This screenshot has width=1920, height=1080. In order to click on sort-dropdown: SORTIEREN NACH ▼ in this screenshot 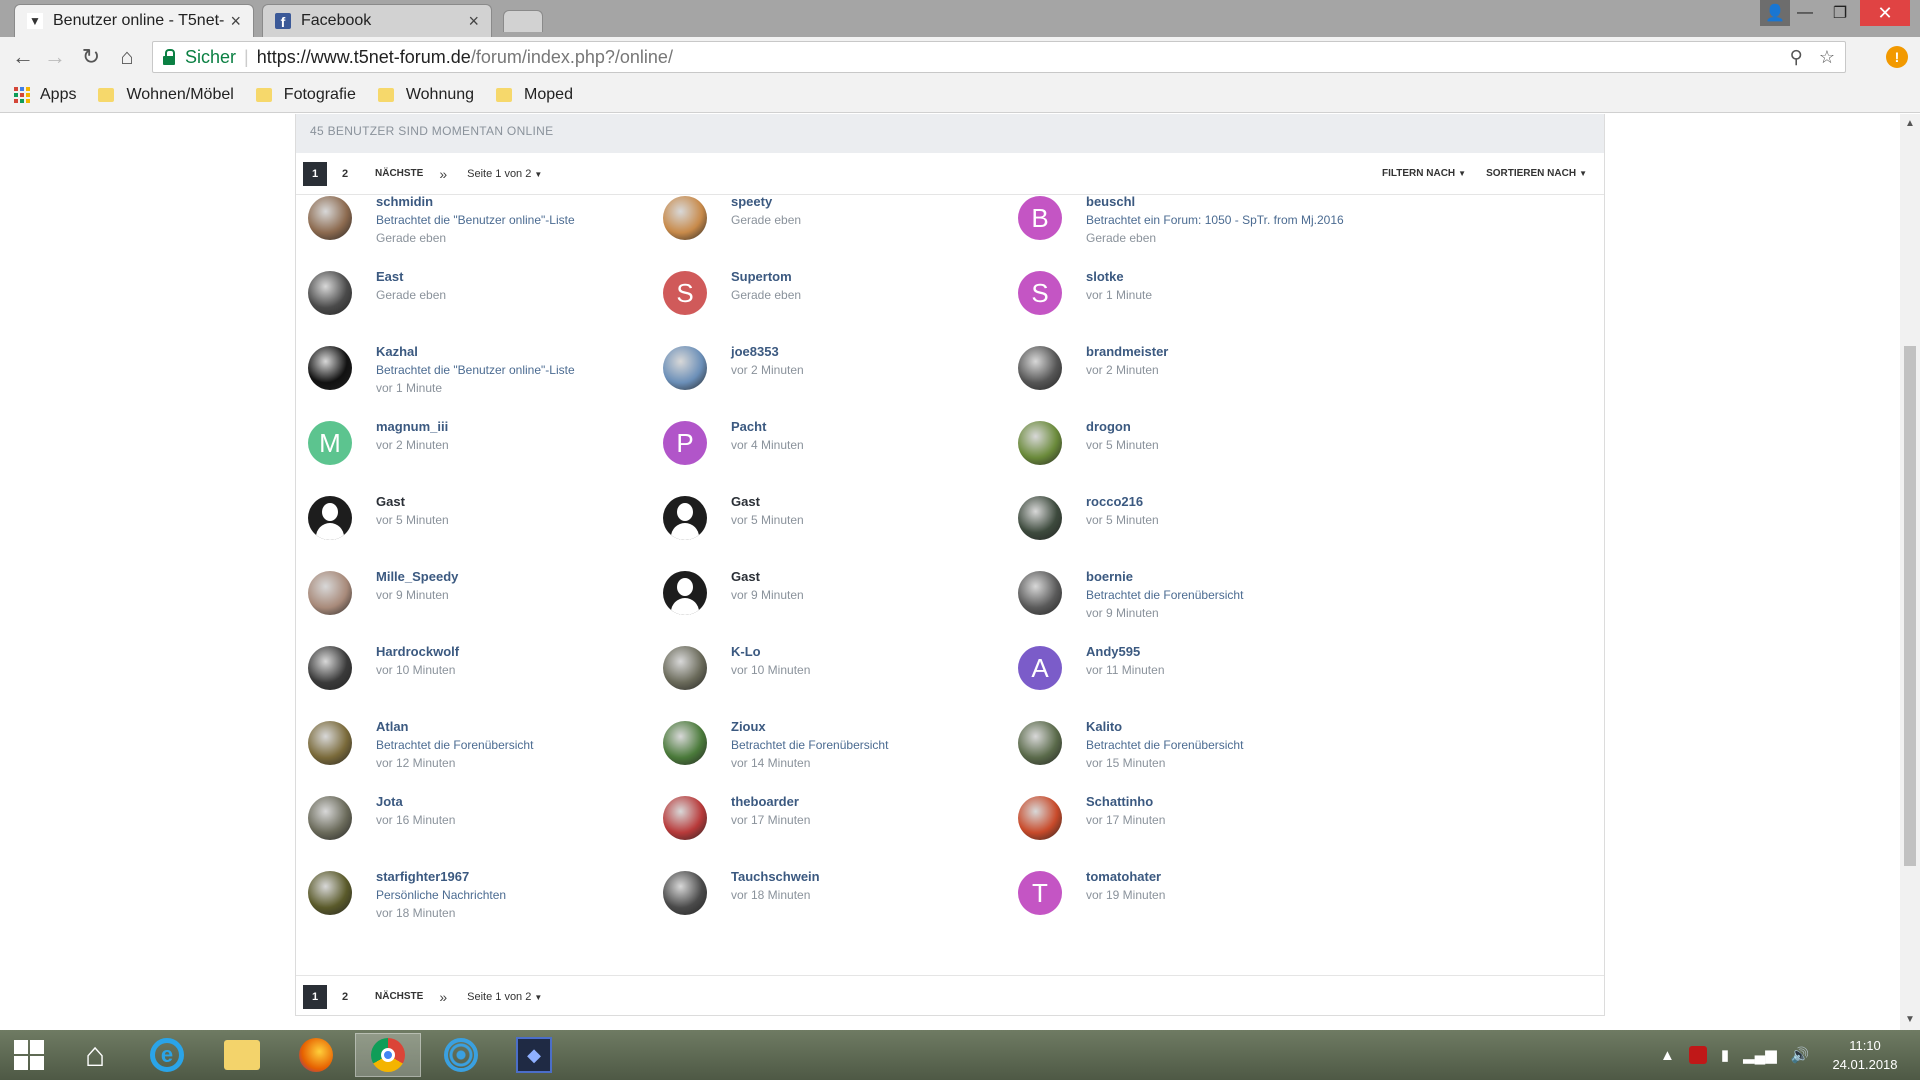, I will do `click(1536, 173)`.